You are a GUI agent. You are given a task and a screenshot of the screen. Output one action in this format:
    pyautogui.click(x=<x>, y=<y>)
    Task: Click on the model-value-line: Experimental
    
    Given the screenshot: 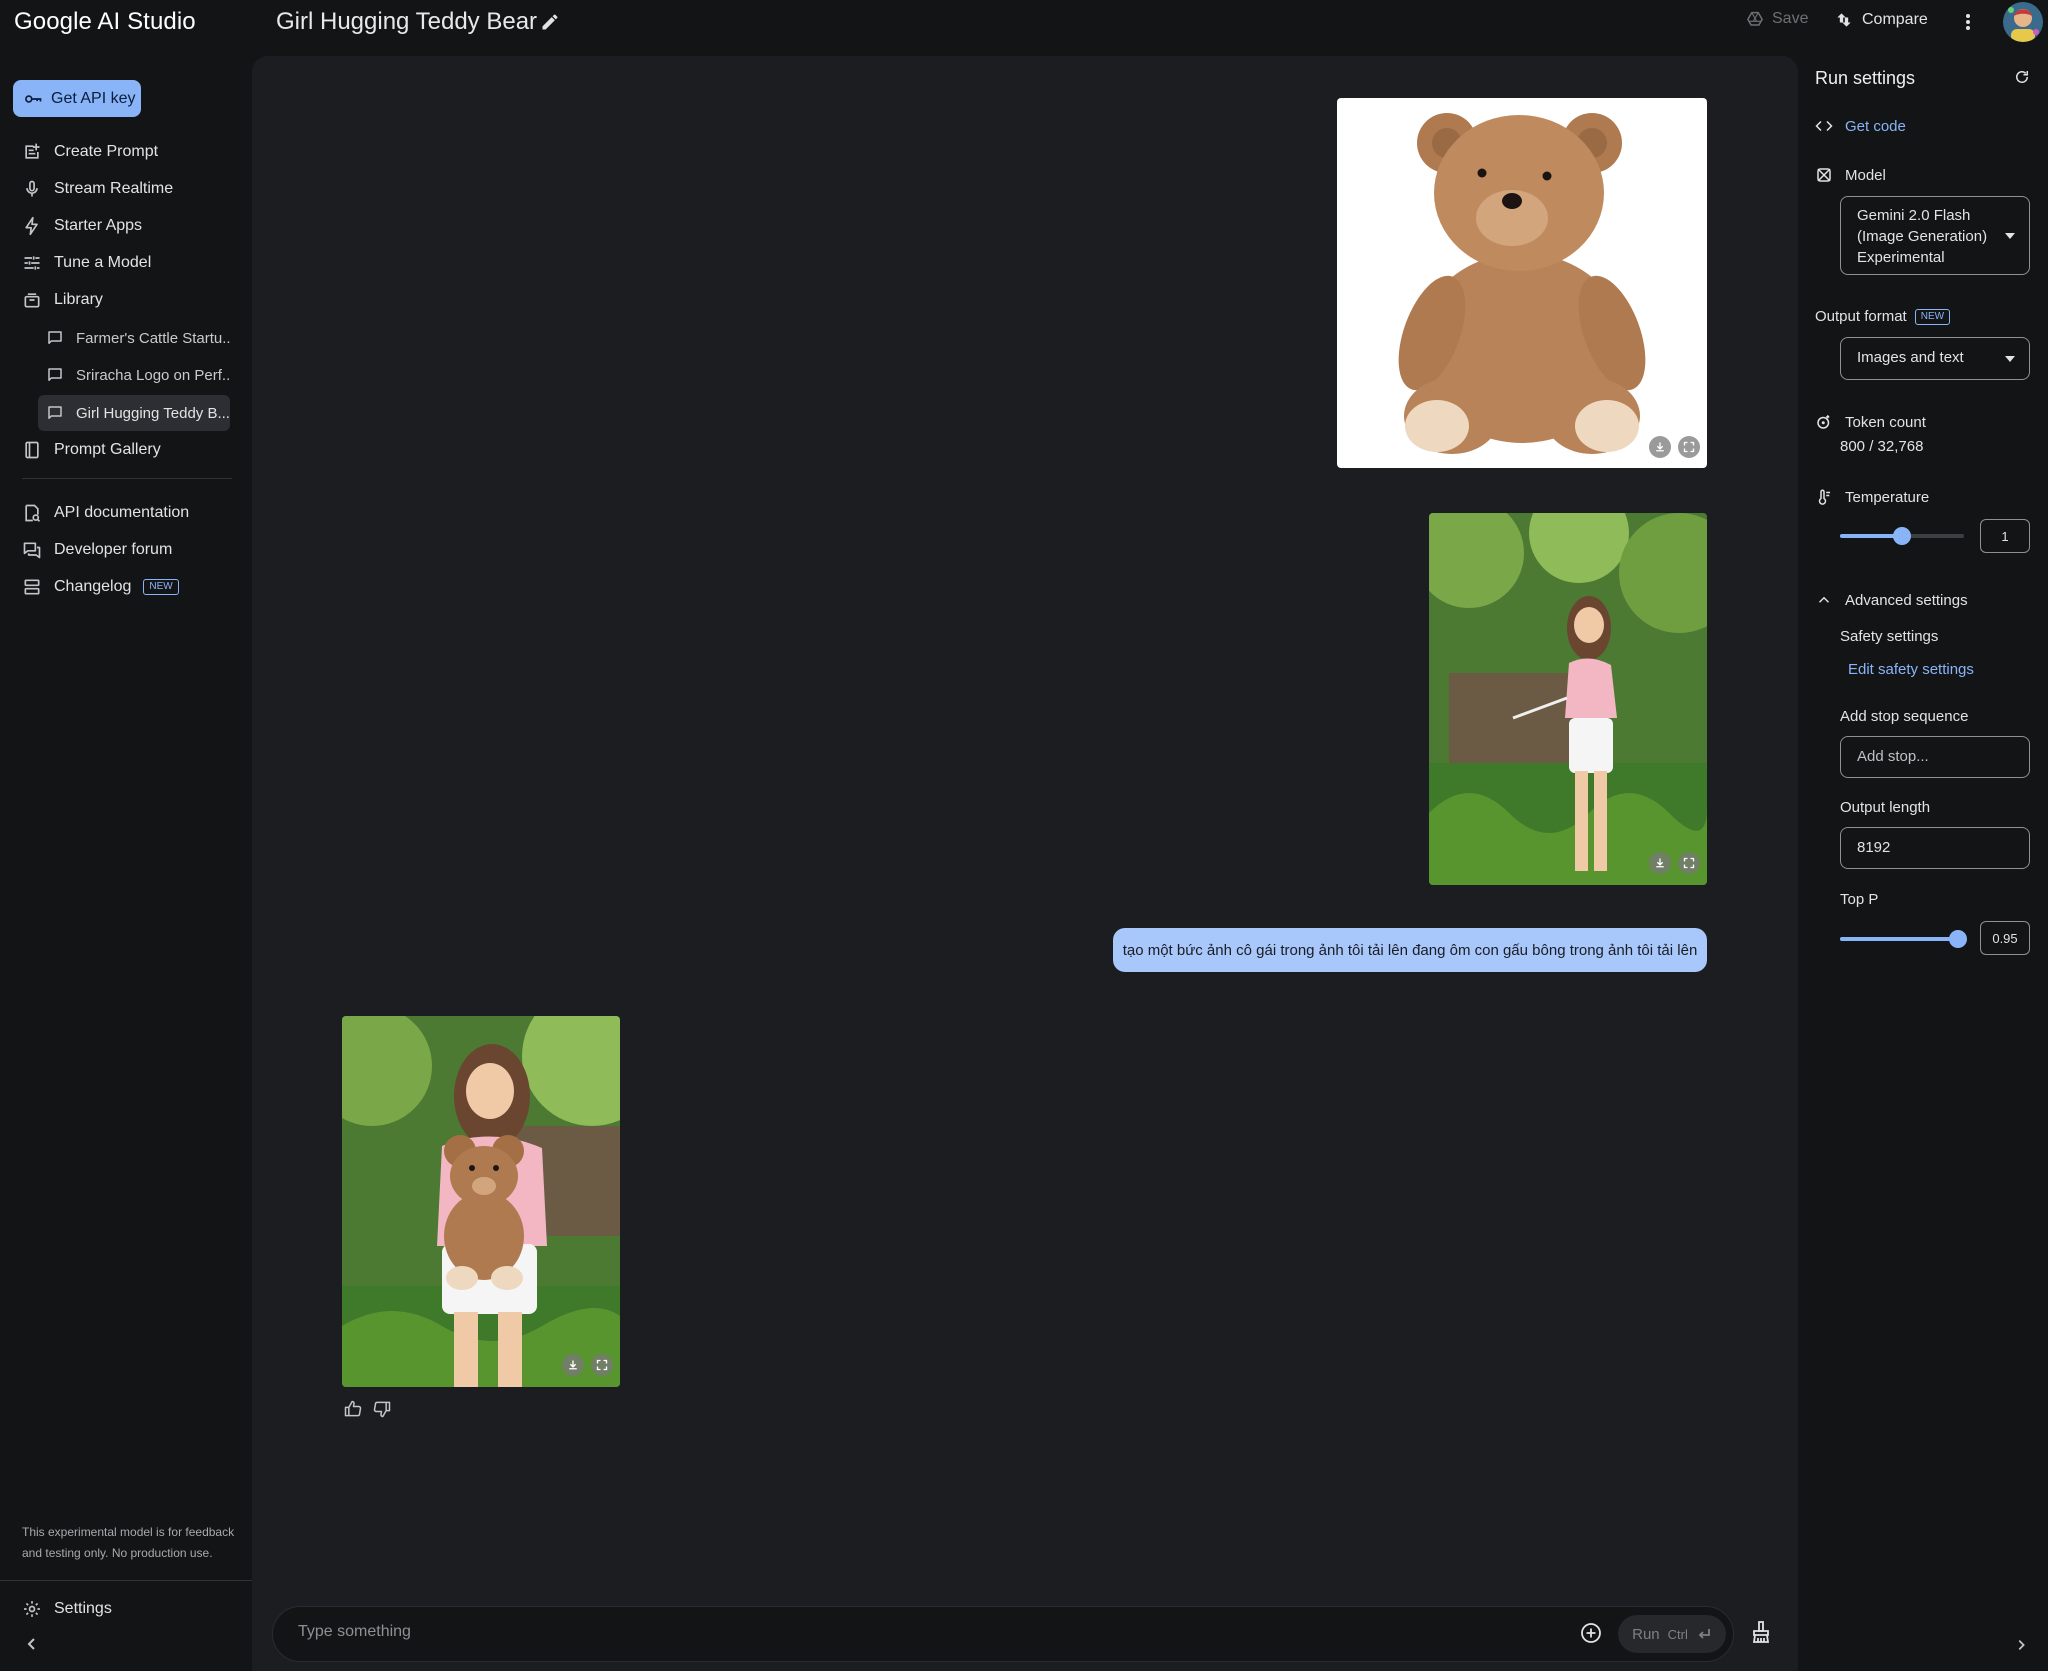 What is the action you would take?
    pyautogui.click(x=1901, y=257)
    